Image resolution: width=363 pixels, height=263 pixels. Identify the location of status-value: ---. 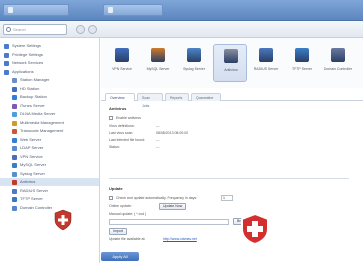
(158, 147).